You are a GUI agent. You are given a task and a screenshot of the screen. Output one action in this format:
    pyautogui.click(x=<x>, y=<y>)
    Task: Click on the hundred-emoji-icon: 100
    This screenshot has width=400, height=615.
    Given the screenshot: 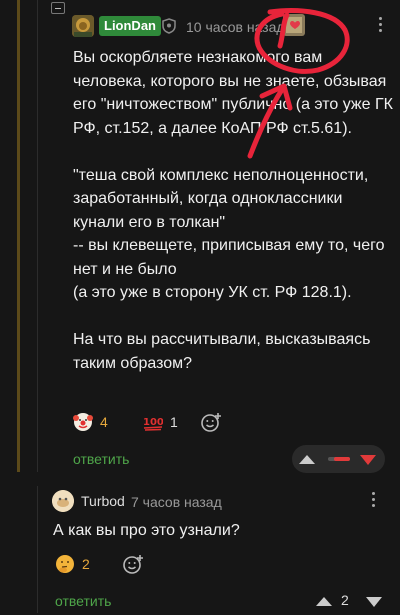 What is the action you would take?
    pyautogui.click(x=153, y=424)
    